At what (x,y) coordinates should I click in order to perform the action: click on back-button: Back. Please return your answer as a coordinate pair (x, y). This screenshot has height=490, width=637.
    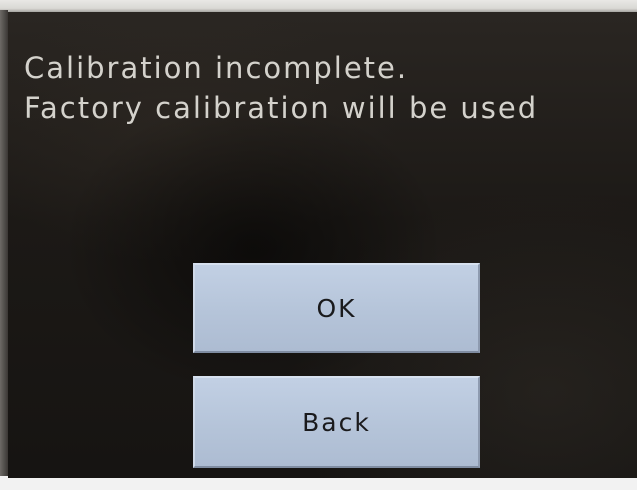
    Looking at the image, I should click on (336, 422).